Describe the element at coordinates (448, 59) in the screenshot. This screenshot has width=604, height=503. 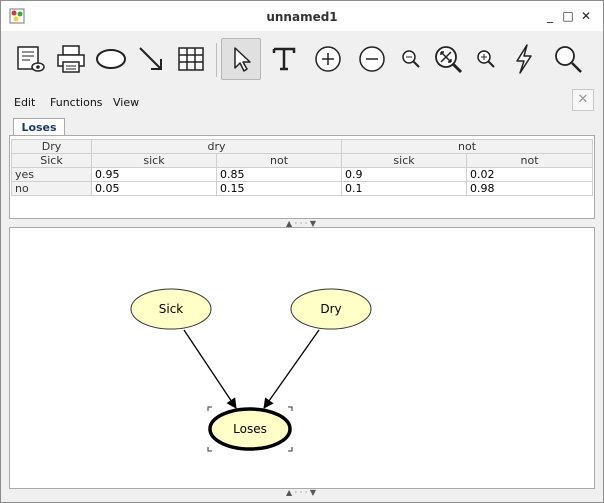
I see `zoom-fit-icon` at that location.